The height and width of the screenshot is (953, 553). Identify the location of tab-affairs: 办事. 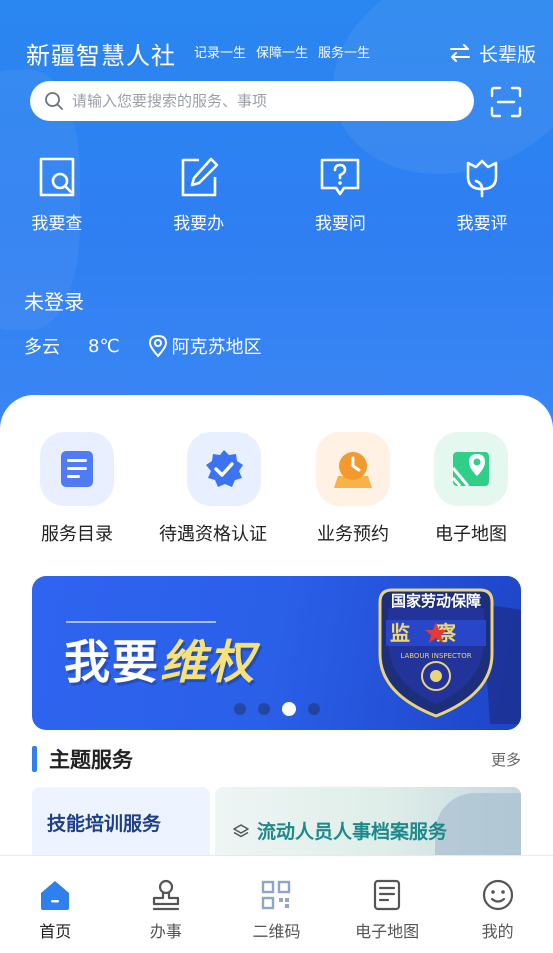
(166, 904).